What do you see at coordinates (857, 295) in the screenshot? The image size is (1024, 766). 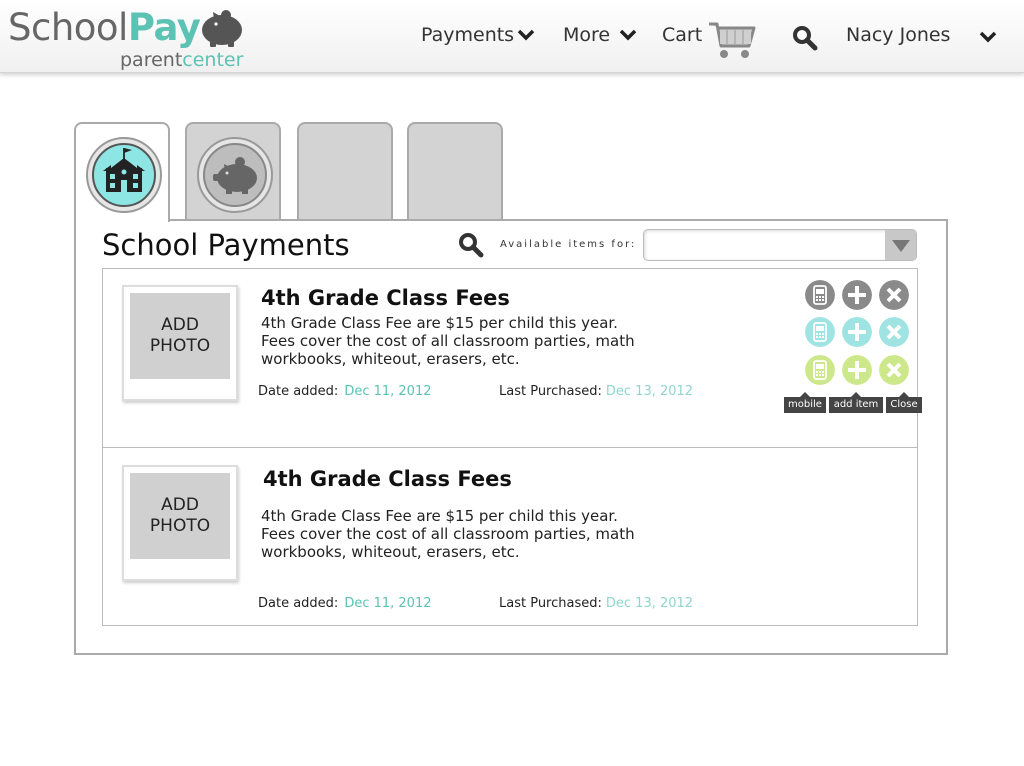 I see `add-icon` at bounding box center [857, 295].